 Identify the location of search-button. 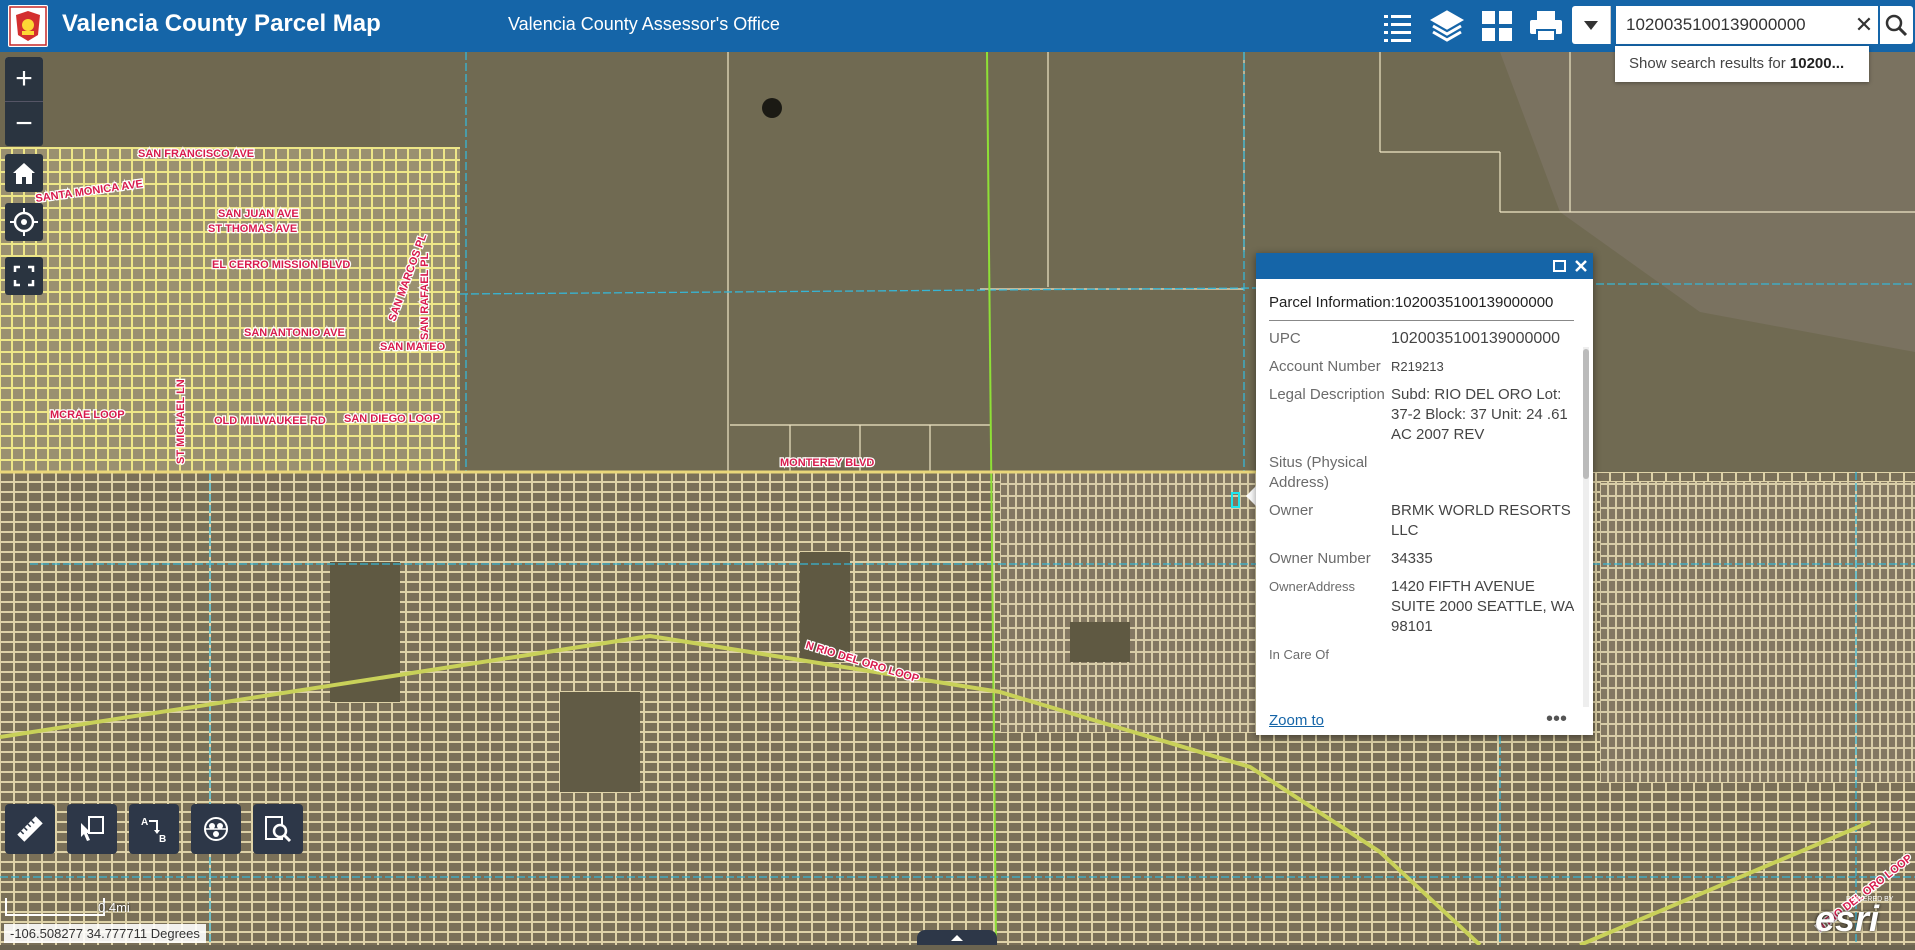
(1896, 25).